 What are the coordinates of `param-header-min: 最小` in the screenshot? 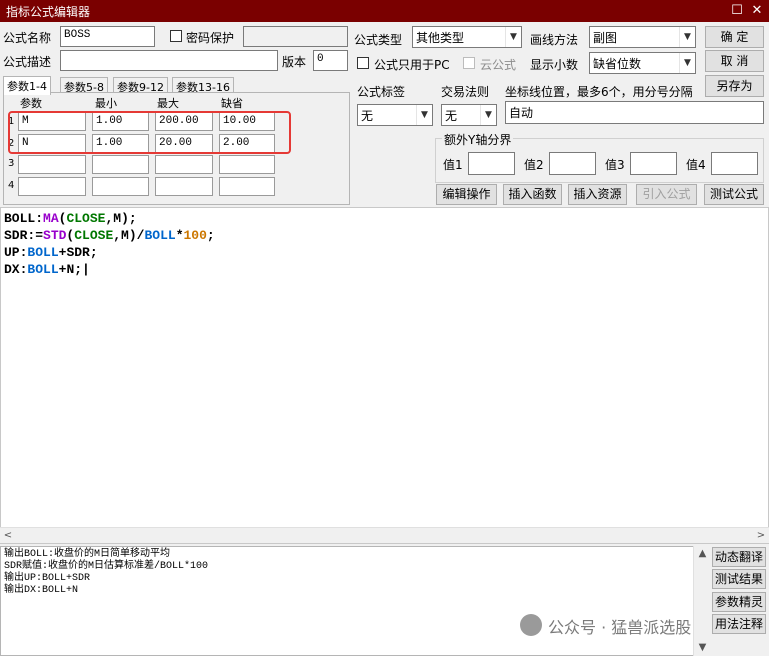 It's located at (106, 103).